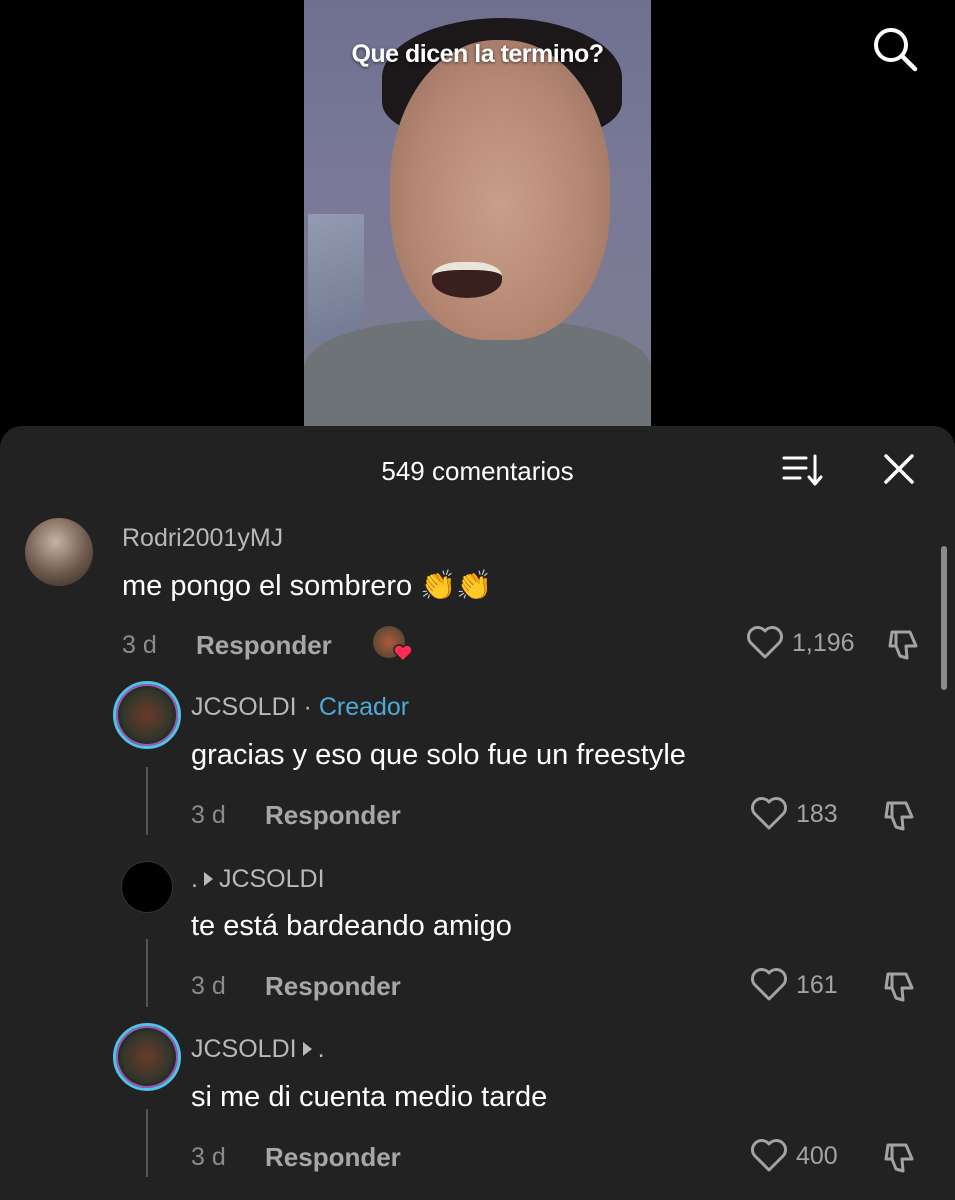 This screenshot has width=955, height=1200. What do you see at coordinates (817, 1155) in the screenshot?
I see `like-count: 400` at bounding box center [817, 1155].